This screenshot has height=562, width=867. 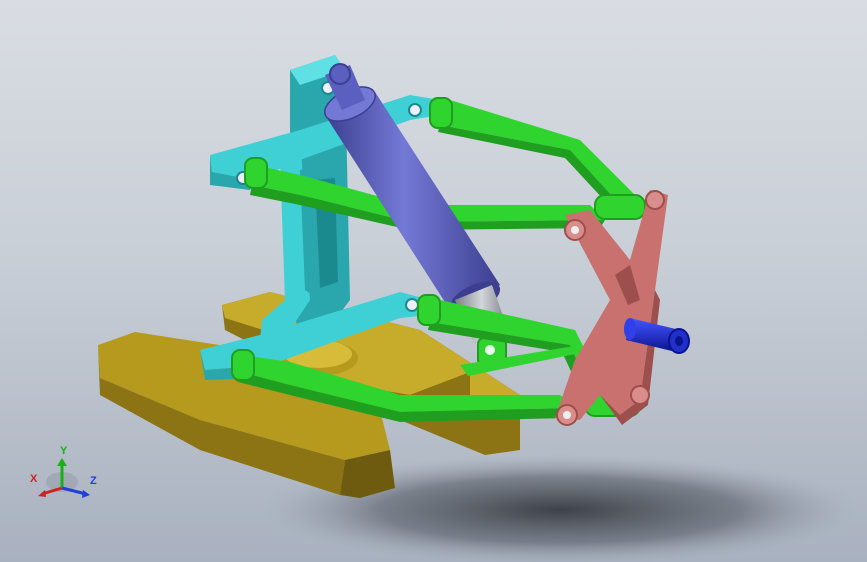 What do you see at coordinates (64, 451) in the screenshot?
I see `triad-y-label: Y` at bounding box center [64, 451].